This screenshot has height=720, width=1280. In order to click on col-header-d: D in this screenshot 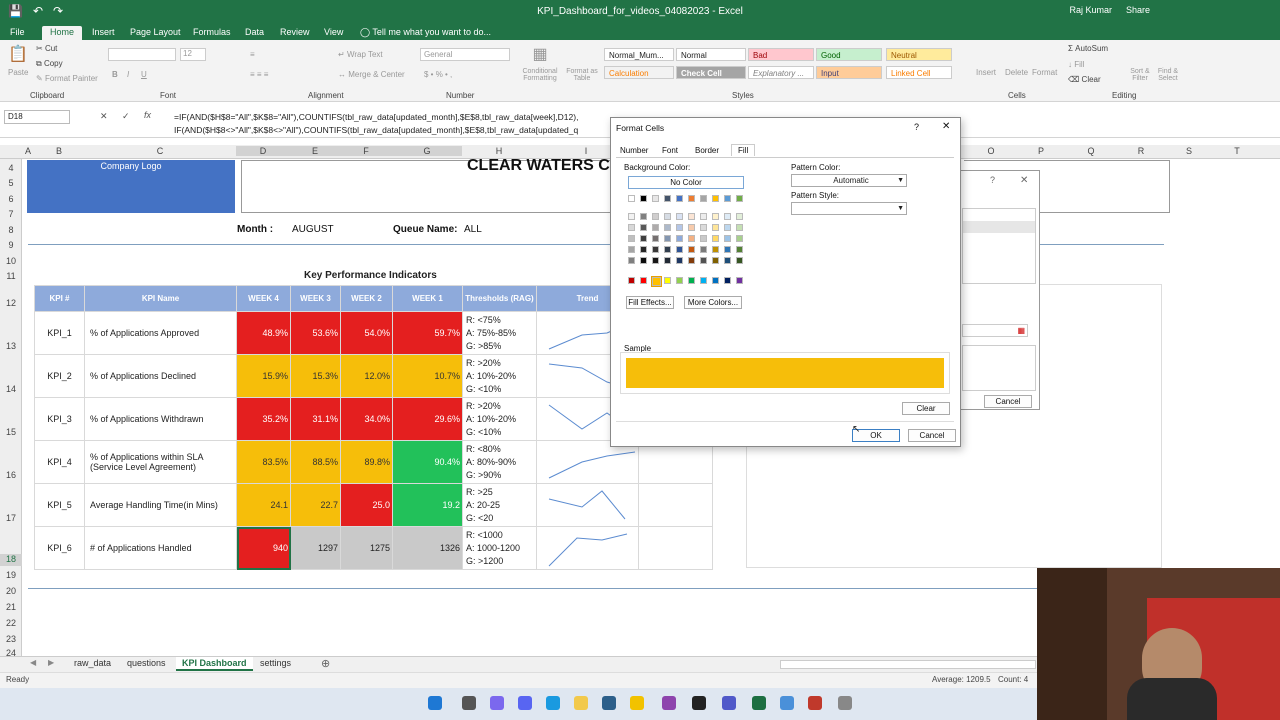, I will do `click(263, 151)`.